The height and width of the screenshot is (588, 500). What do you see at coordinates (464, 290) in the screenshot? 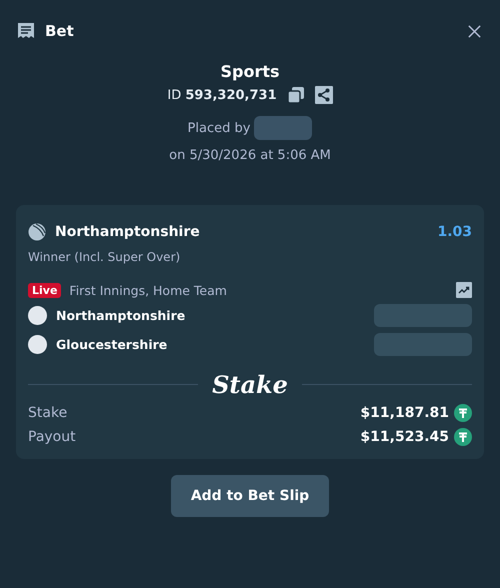
I see `trend-chart-icon` at bounding box center [464, 290].